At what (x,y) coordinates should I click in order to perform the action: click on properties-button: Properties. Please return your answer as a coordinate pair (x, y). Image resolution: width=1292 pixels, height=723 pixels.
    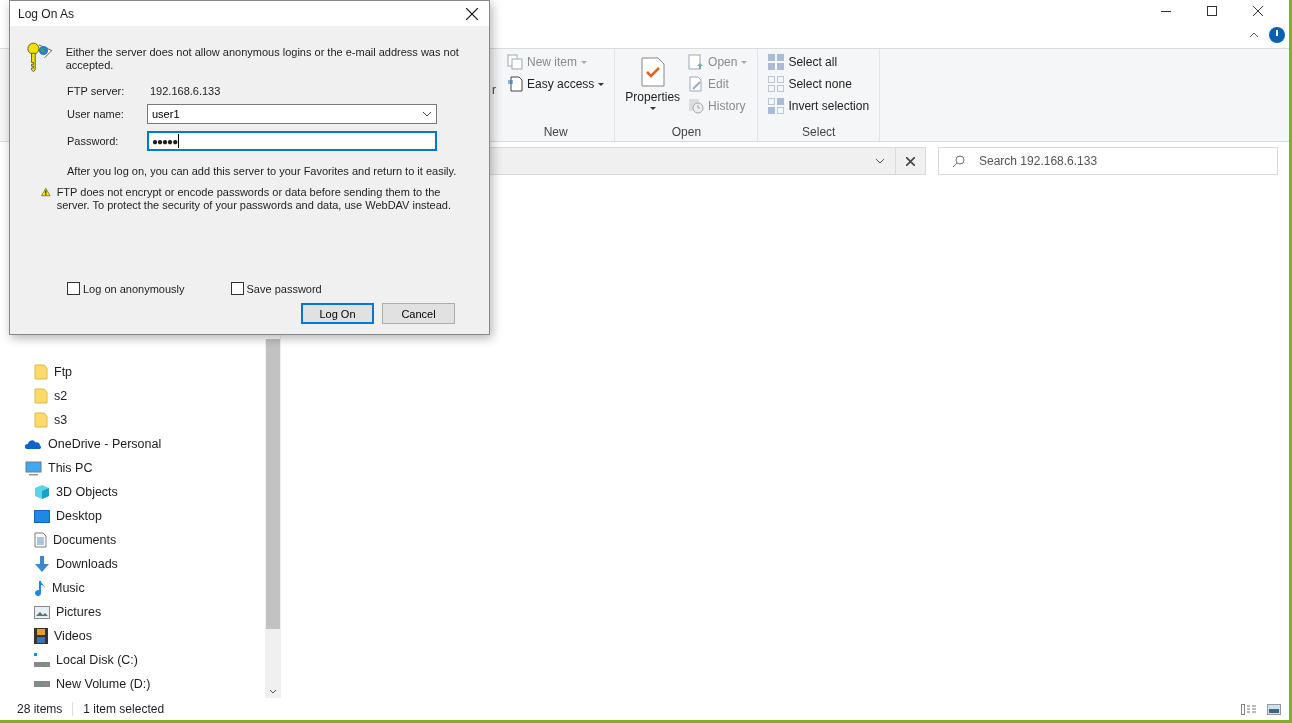
    Looking at the image, I should click on (653, 89).